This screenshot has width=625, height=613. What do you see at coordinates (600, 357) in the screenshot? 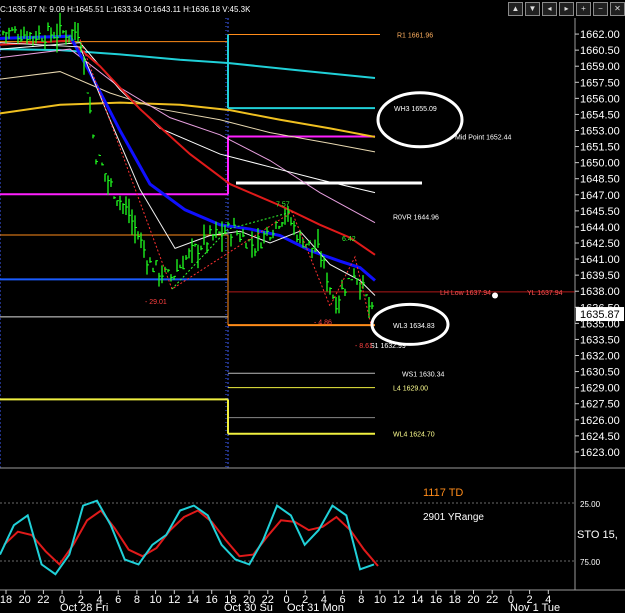
I see `price-tick-label: 1632.00` at bounding box center [600, 357].